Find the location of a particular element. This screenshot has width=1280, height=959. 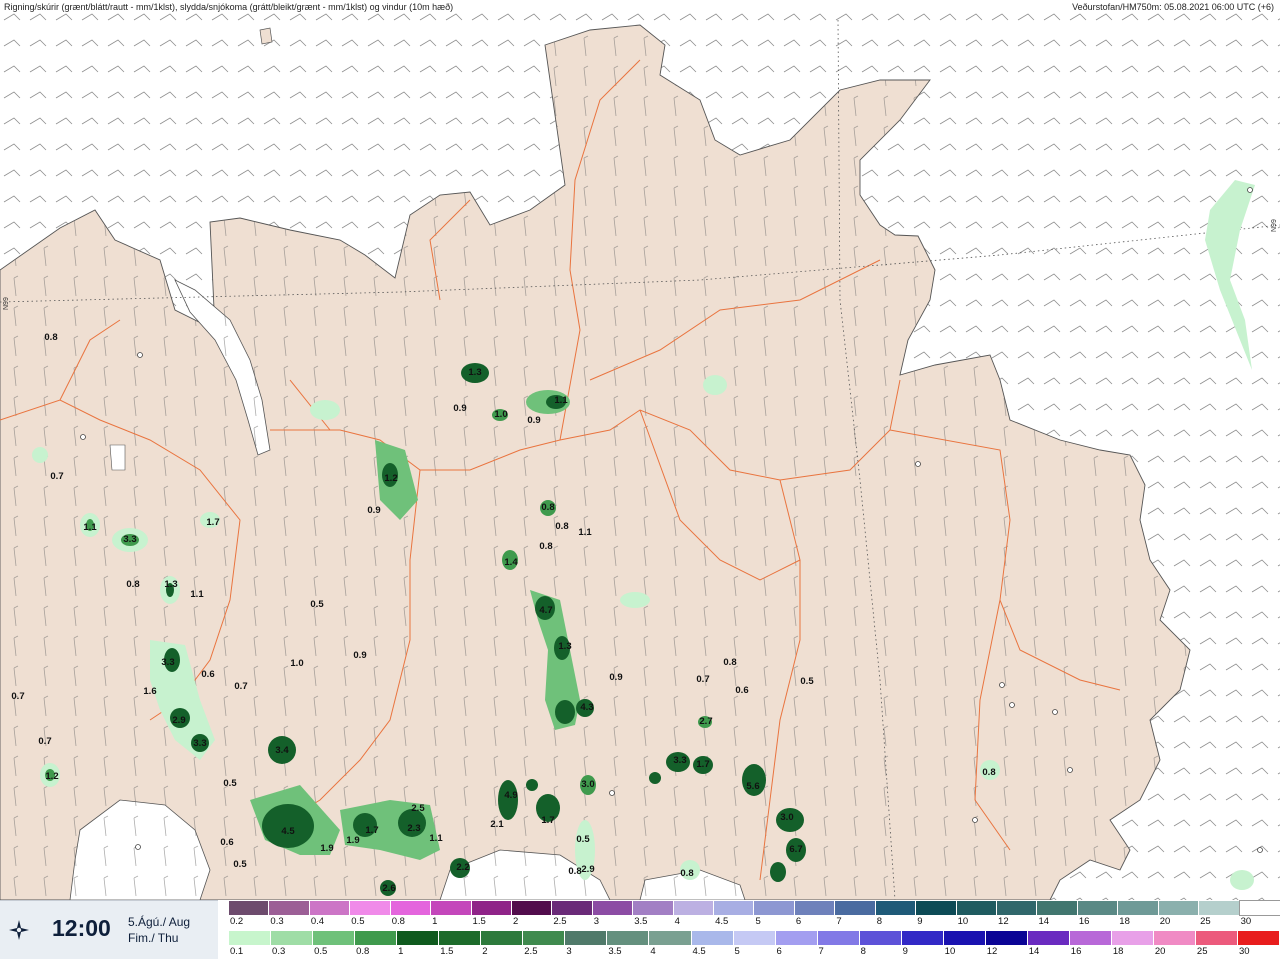

legend-label: 4 is located at coordinates (677, 921).